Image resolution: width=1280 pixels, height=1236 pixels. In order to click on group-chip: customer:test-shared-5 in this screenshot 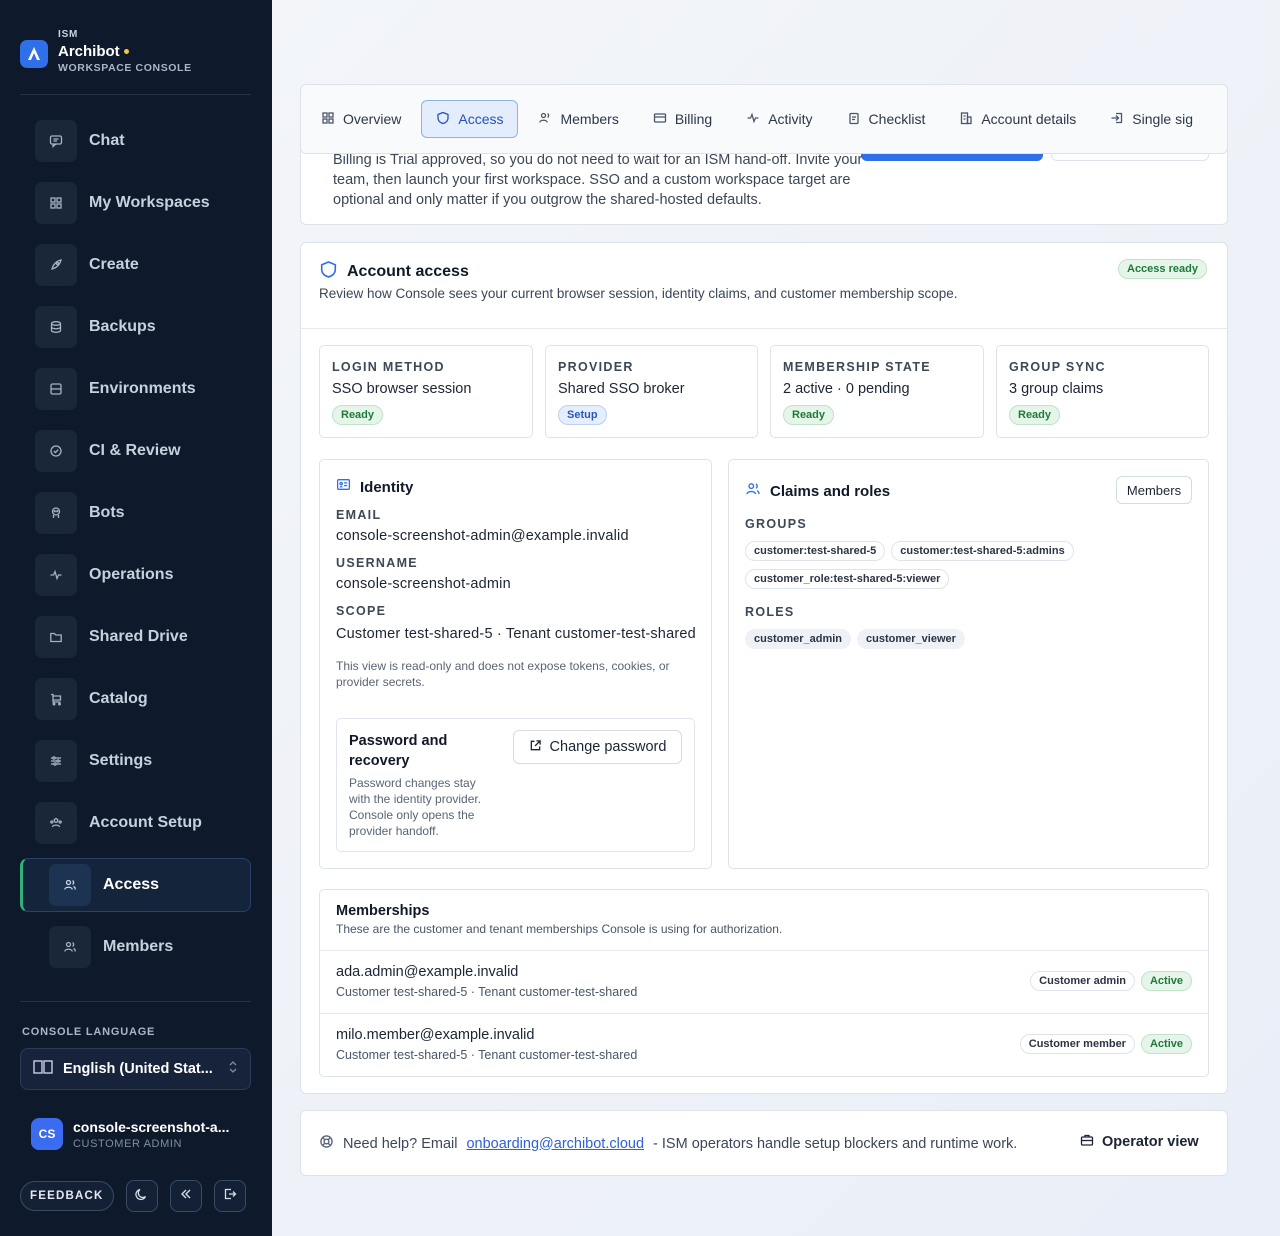, I will do `click(815, 551)`.